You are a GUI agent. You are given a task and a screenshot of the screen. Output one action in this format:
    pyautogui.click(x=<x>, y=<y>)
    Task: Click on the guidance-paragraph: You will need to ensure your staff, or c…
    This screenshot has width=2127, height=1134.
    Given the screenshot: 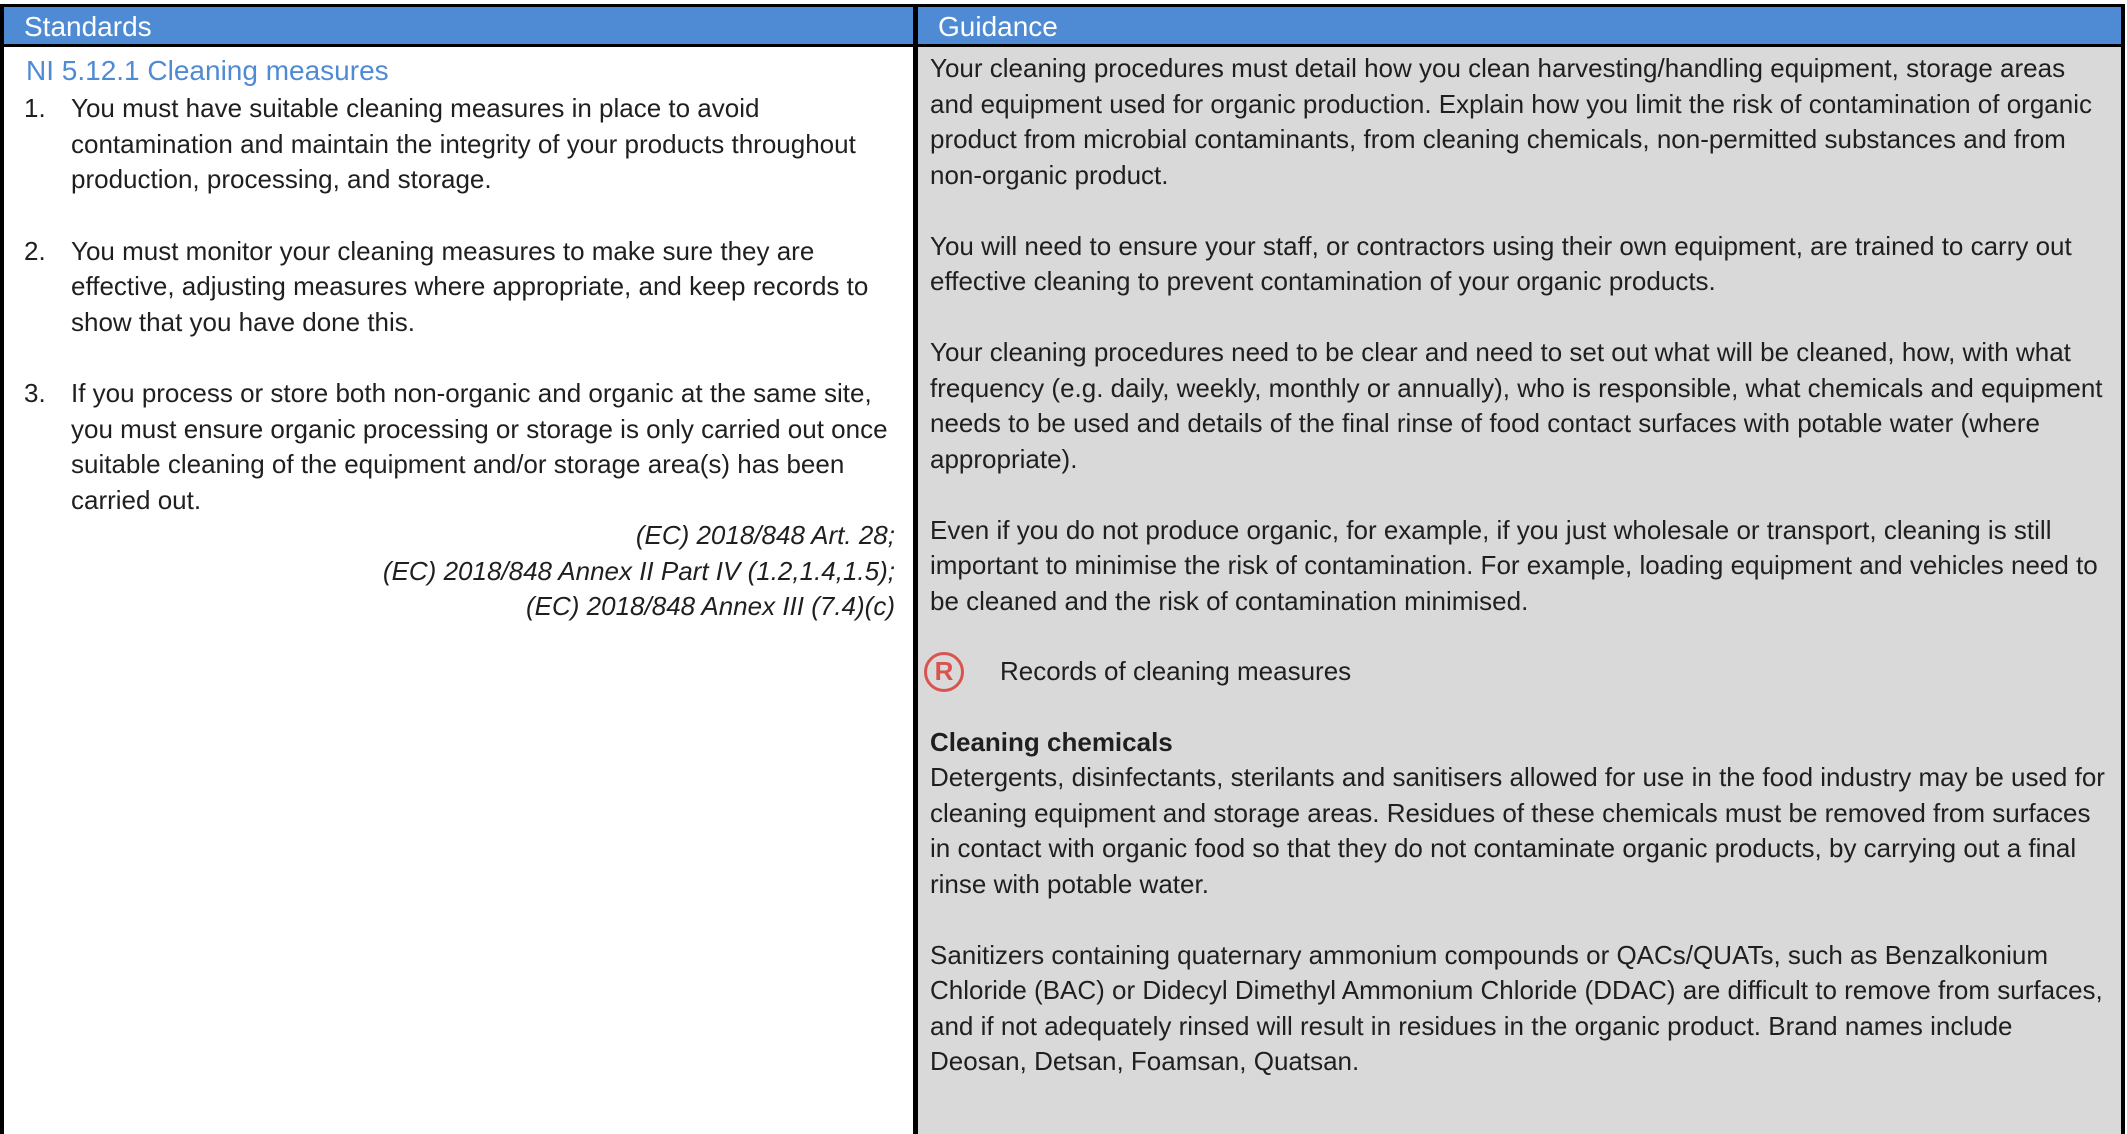 What is the action you would take?
    pyautogui.click(x=1501, y=263)
    